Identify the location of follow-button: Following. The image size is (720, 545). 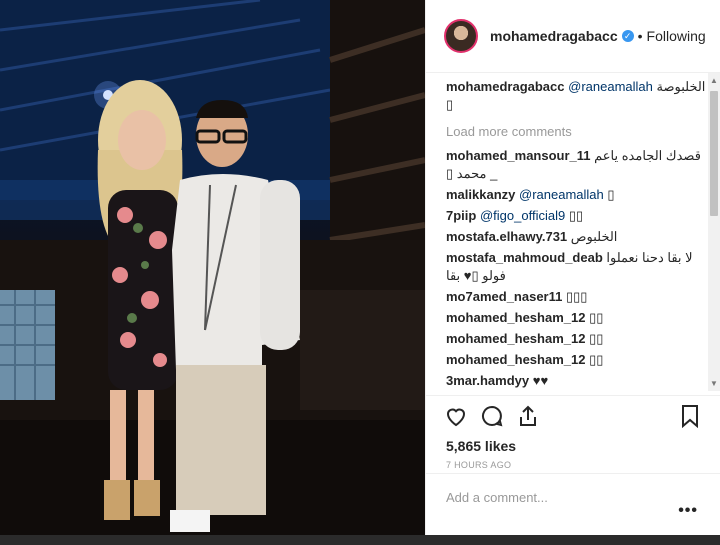
(676, 36).